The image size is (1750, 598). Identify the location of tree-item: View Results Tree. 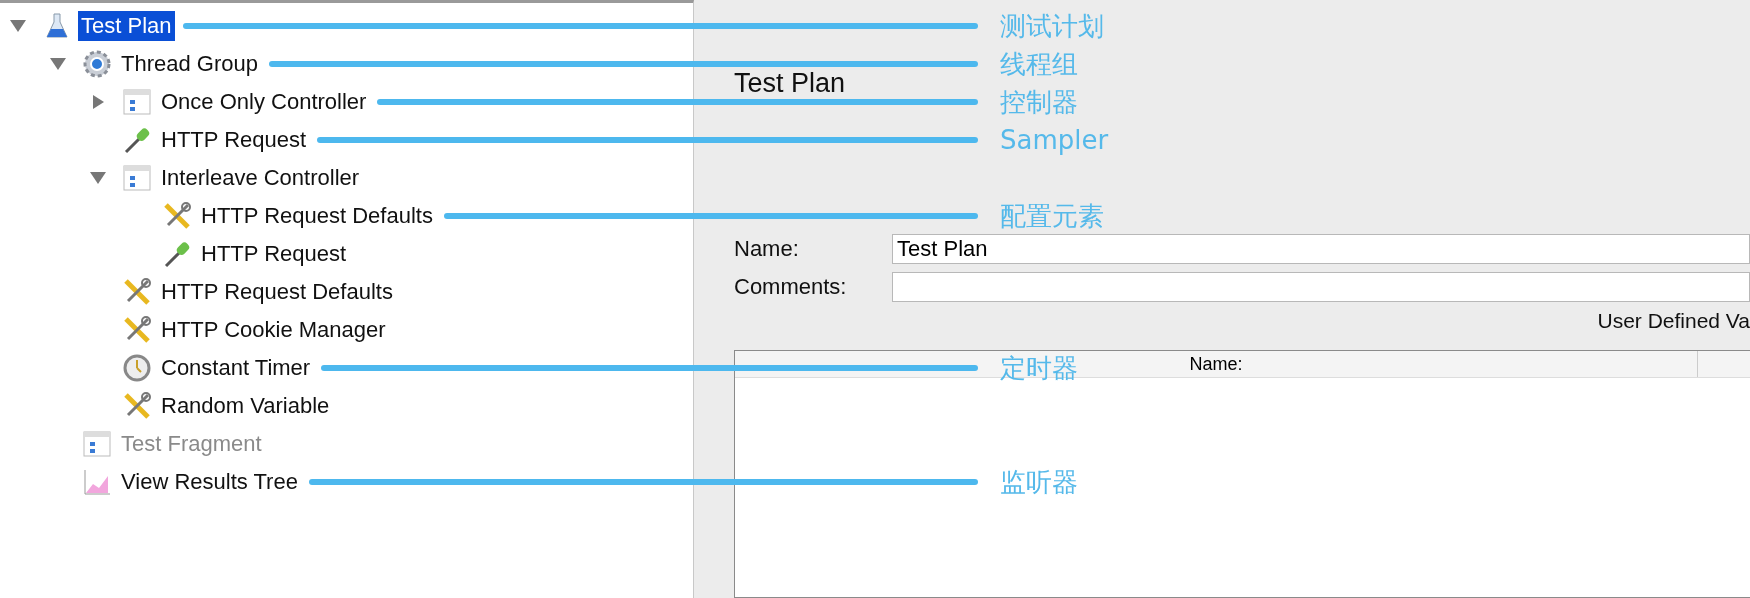
(209, 482).